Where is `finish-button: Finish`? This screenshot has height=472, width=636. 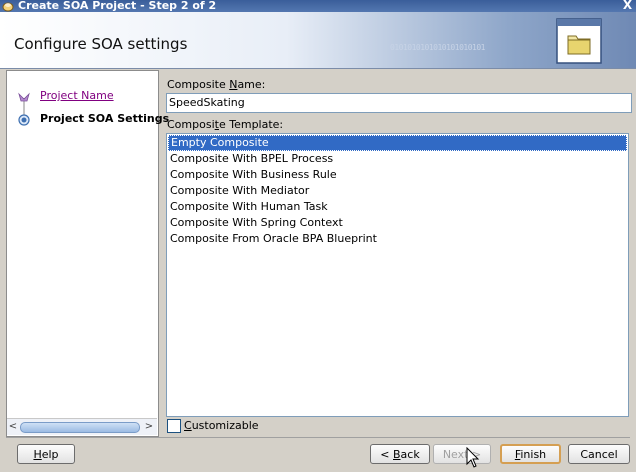
finish-button: Finish is located at coordinates (530, 454).